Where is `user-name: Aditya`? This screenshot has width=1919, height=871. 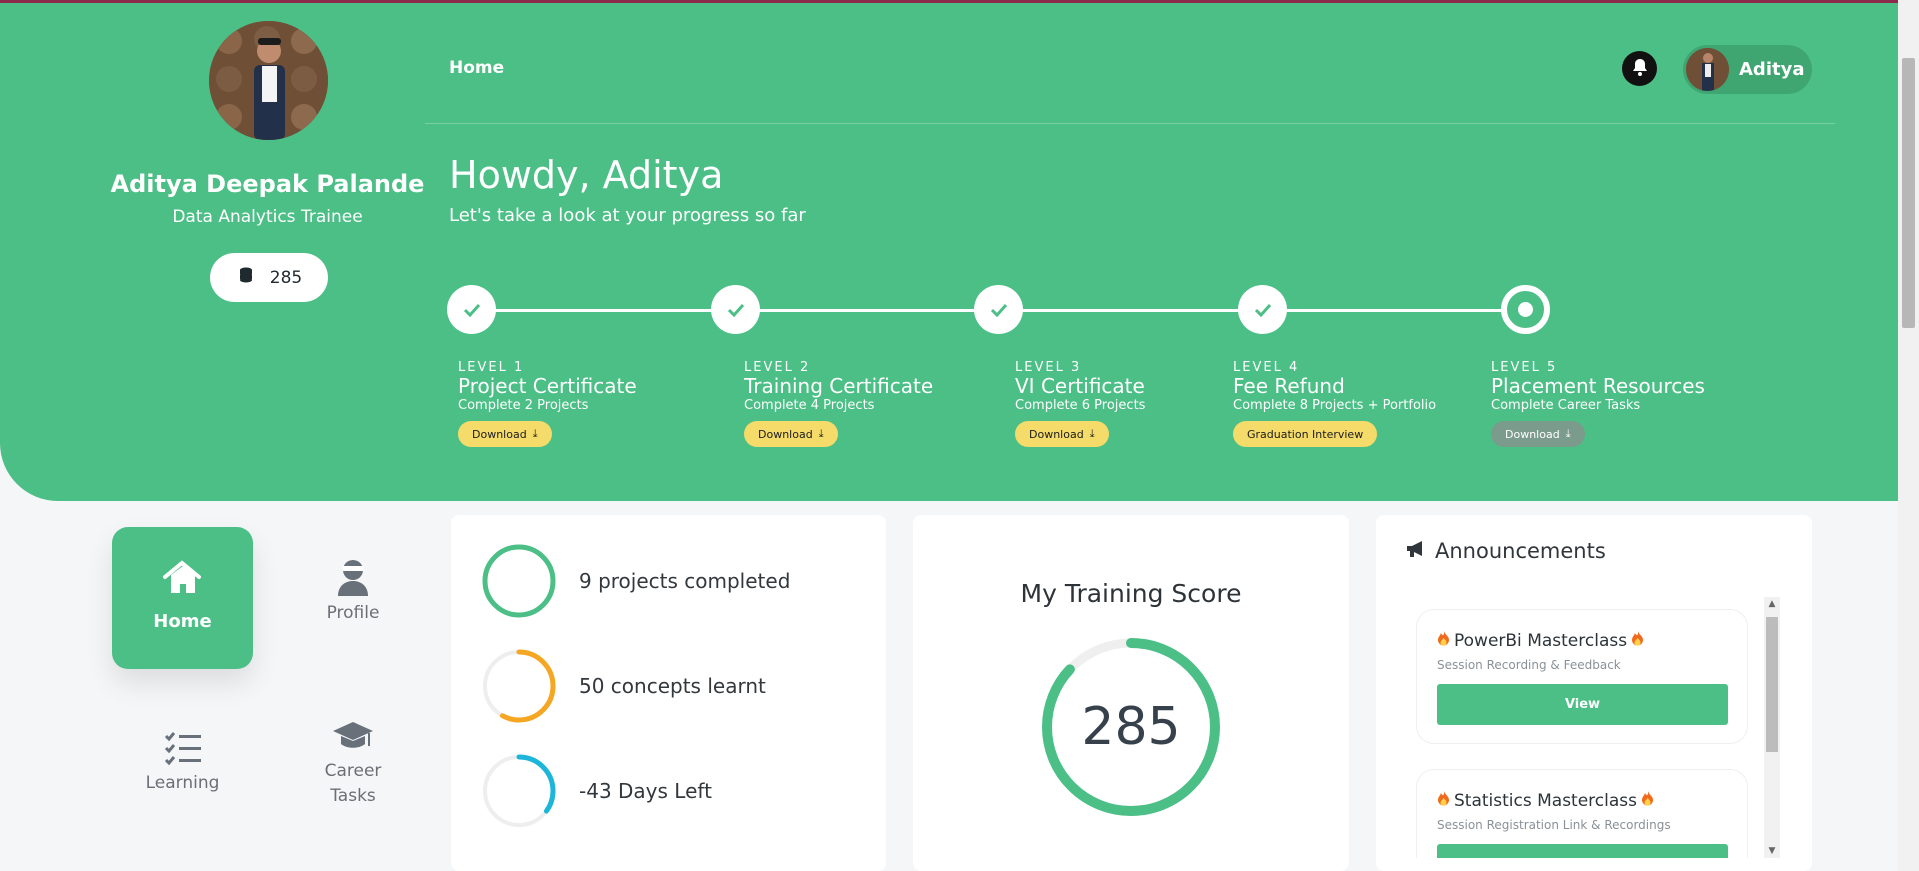 user-name: Aditya is located at coordinates (1772, 69).